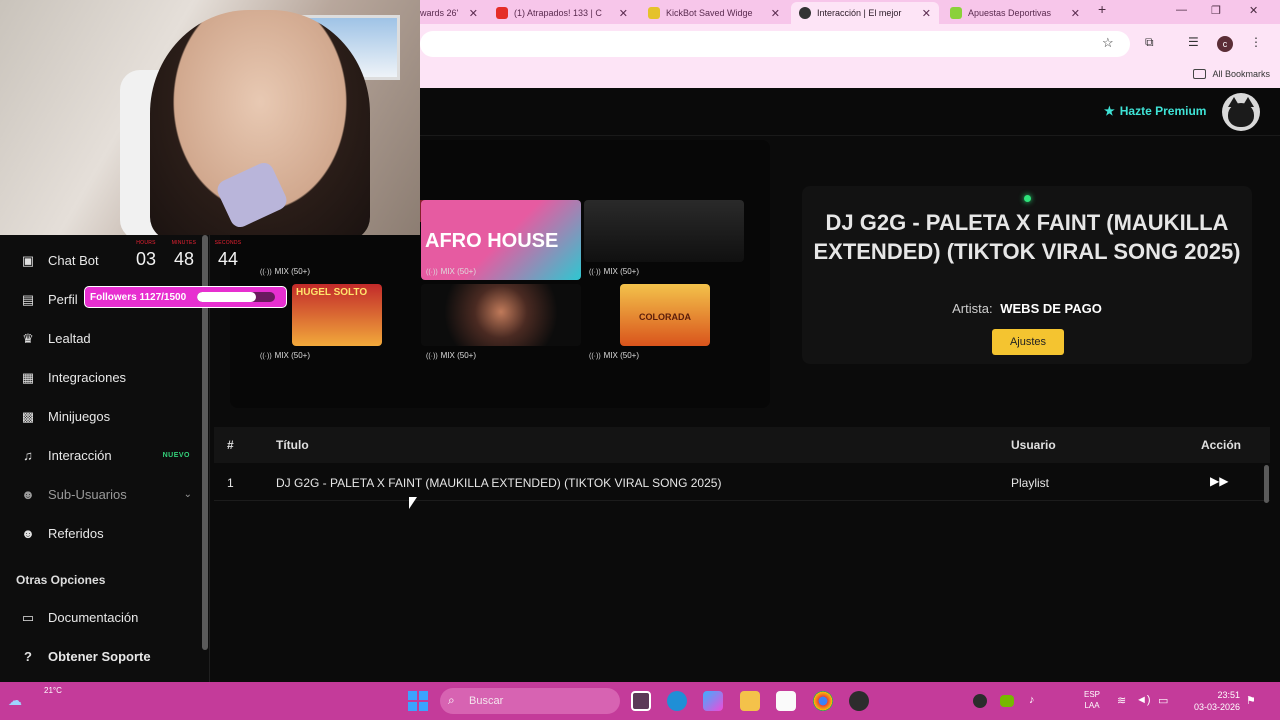  Describe the element at coordinates (100, 377) in the screenshot. I see `sidebar-item-integraciones: ▦ Integraciones` at that location.